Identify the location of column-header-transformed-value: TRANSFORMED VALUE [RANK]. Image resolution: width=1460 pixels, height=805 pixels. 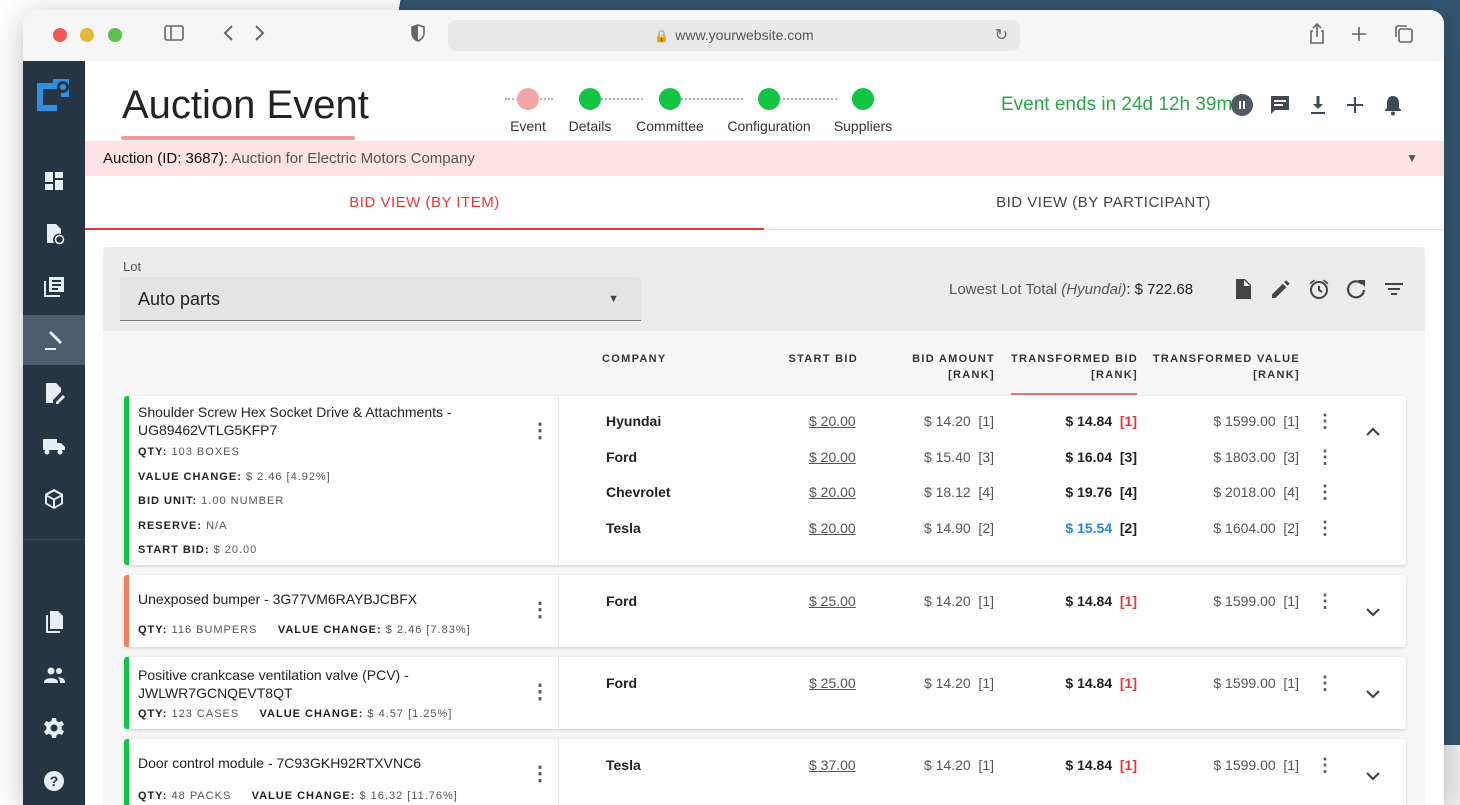
(1222, 367).